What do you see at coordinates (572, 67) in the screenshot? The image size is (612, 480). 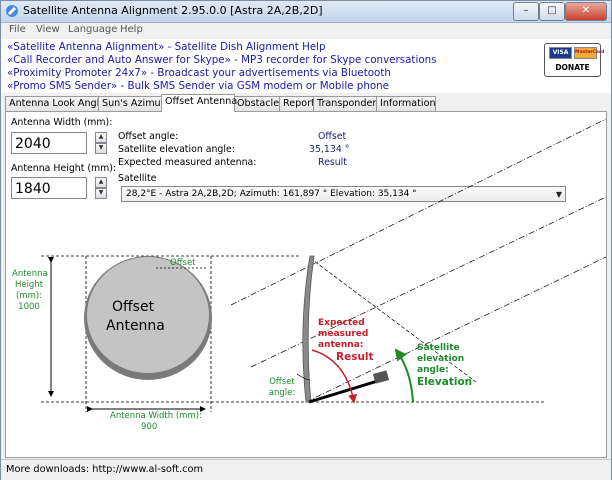 I see `donate-label: DONATE` at bounding box center [572, 67].